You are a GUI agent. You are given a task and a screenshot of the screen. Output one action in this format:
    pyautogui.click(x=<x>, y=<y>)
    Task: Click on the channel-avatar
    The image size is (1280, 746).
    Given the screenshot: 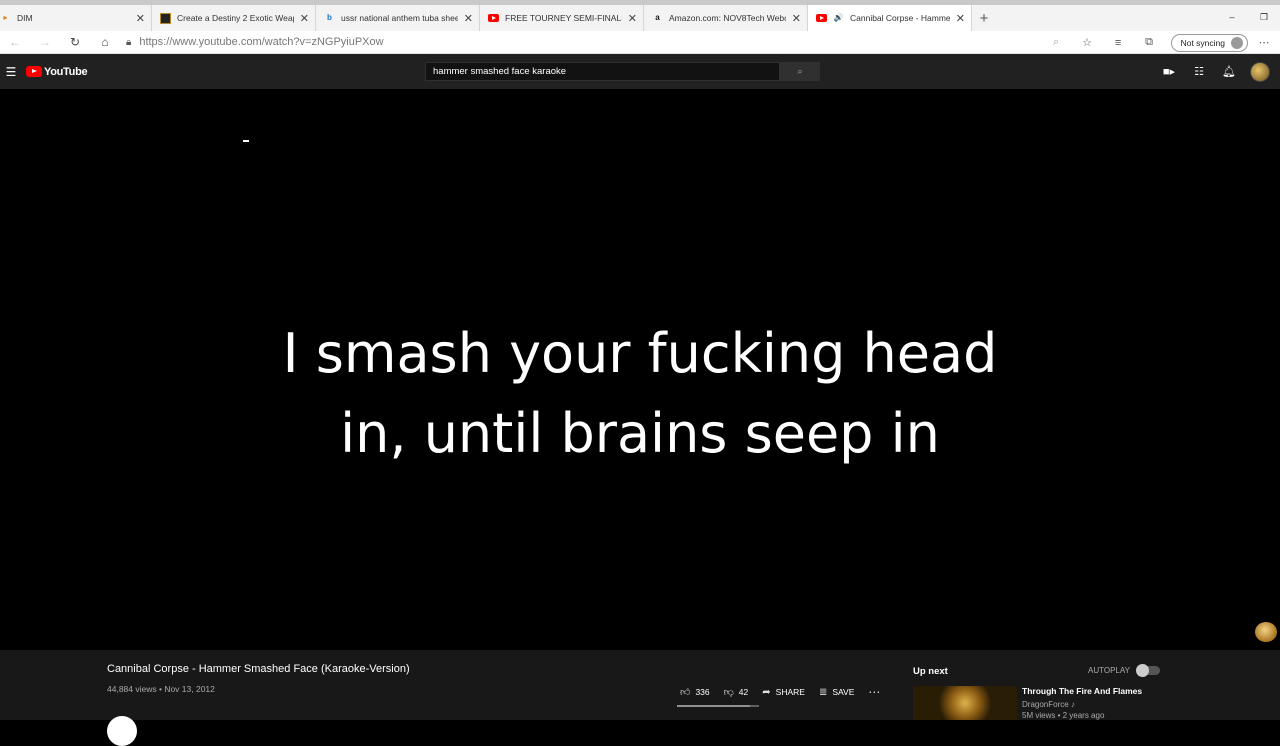 What is the action you would take?
    pyautogui.click(x=122, y=731)
    